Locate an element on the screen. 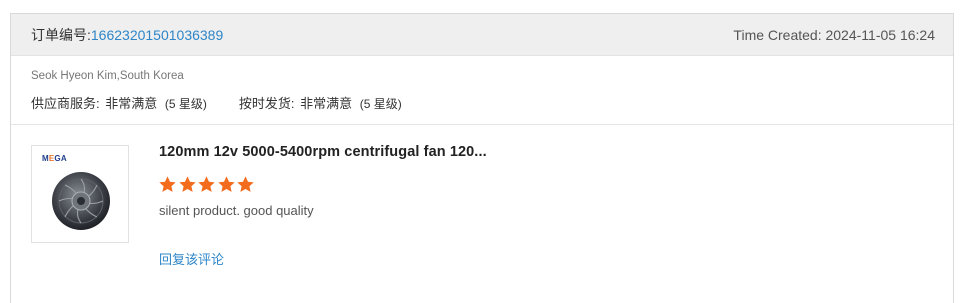 Image resolution: width=962 pixels, height=303 pixels. seller-ratings: 供应商服务: 非常满意 (5 星级) 按时发货: 非常满意 (5 星级) is located at coordinates (492, 102).